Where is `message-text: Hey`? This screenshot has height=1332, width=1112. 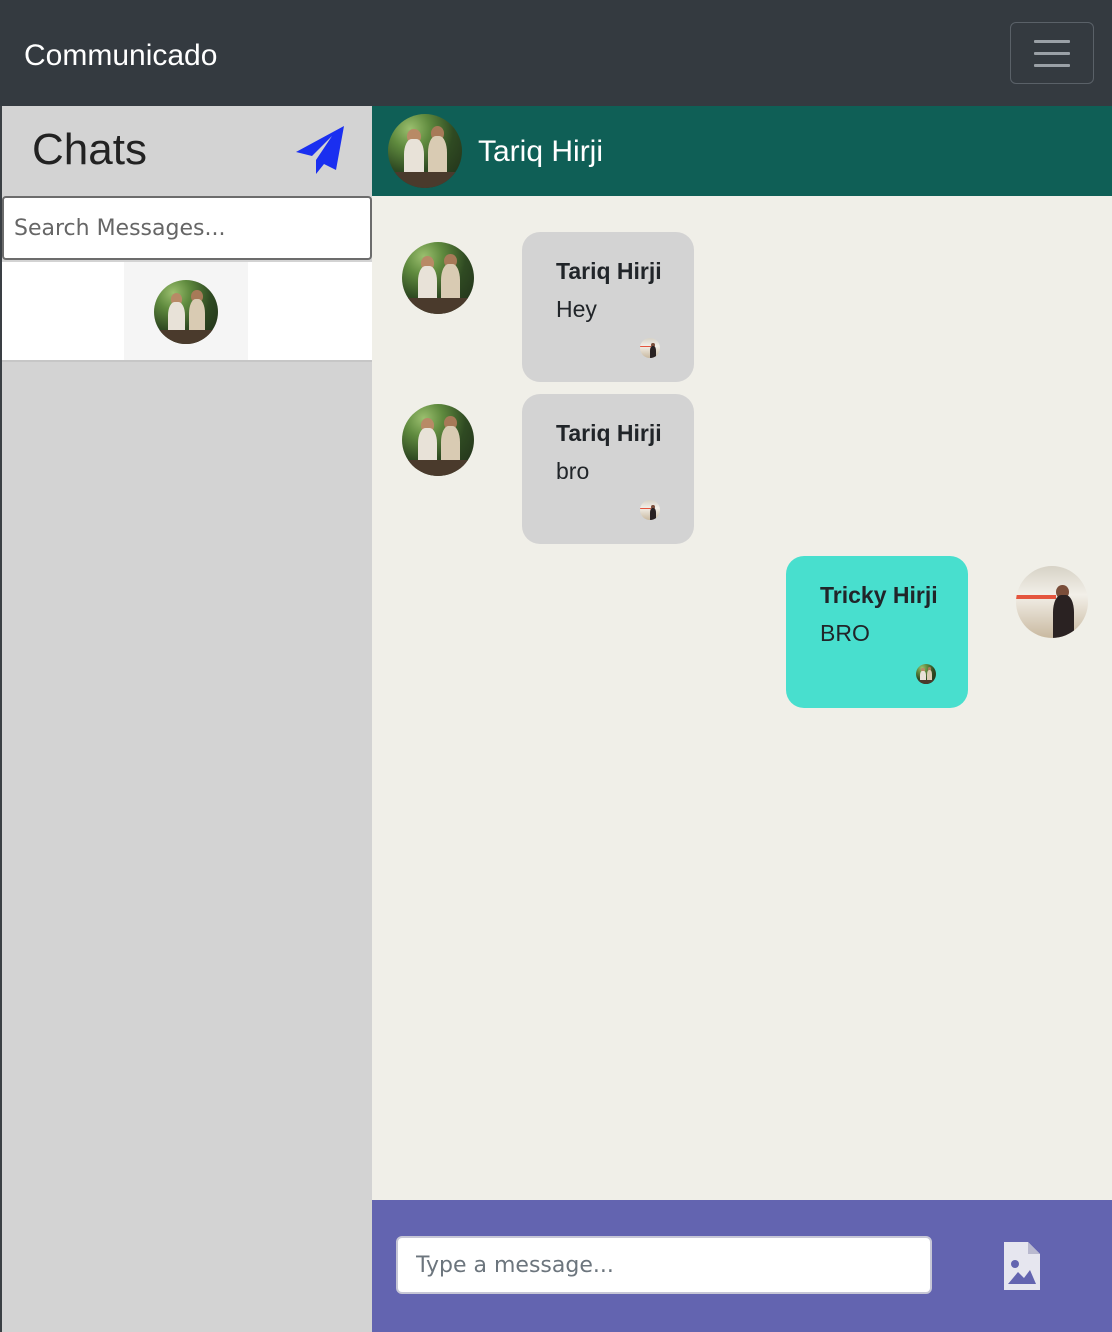
message-text: Hey is located at coordinates (576, 309).